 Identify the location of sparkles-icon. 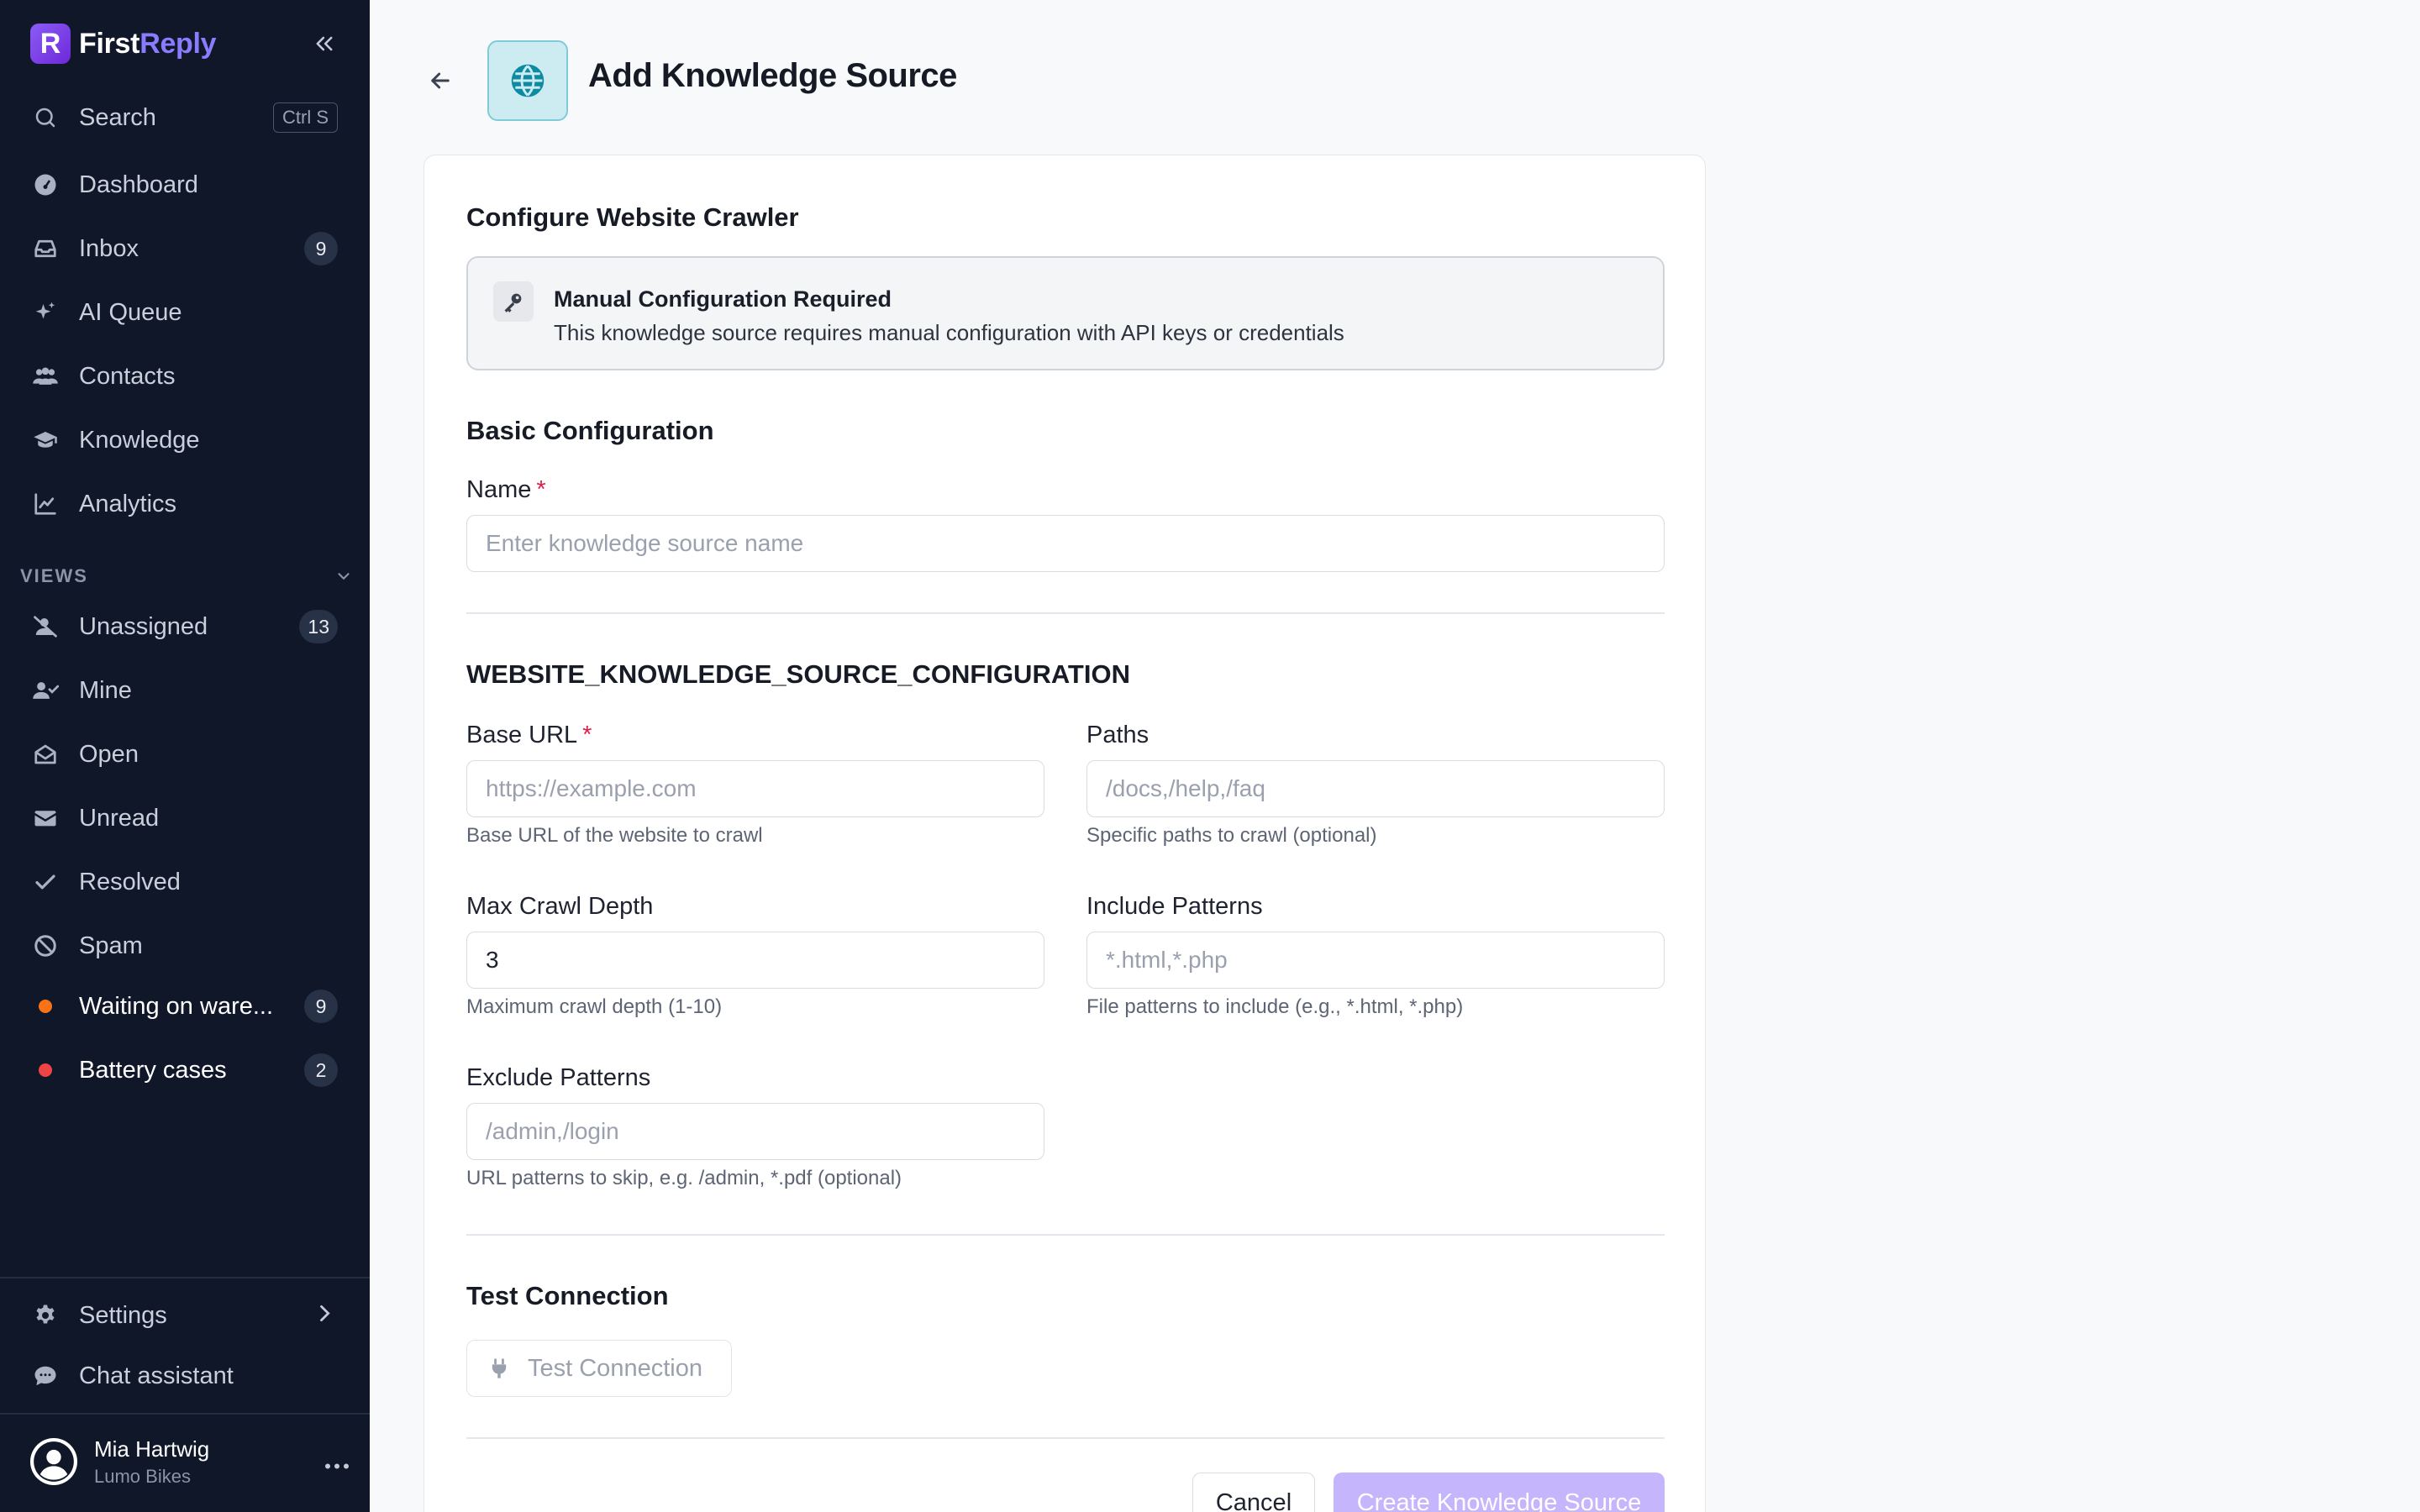
(45, 312).